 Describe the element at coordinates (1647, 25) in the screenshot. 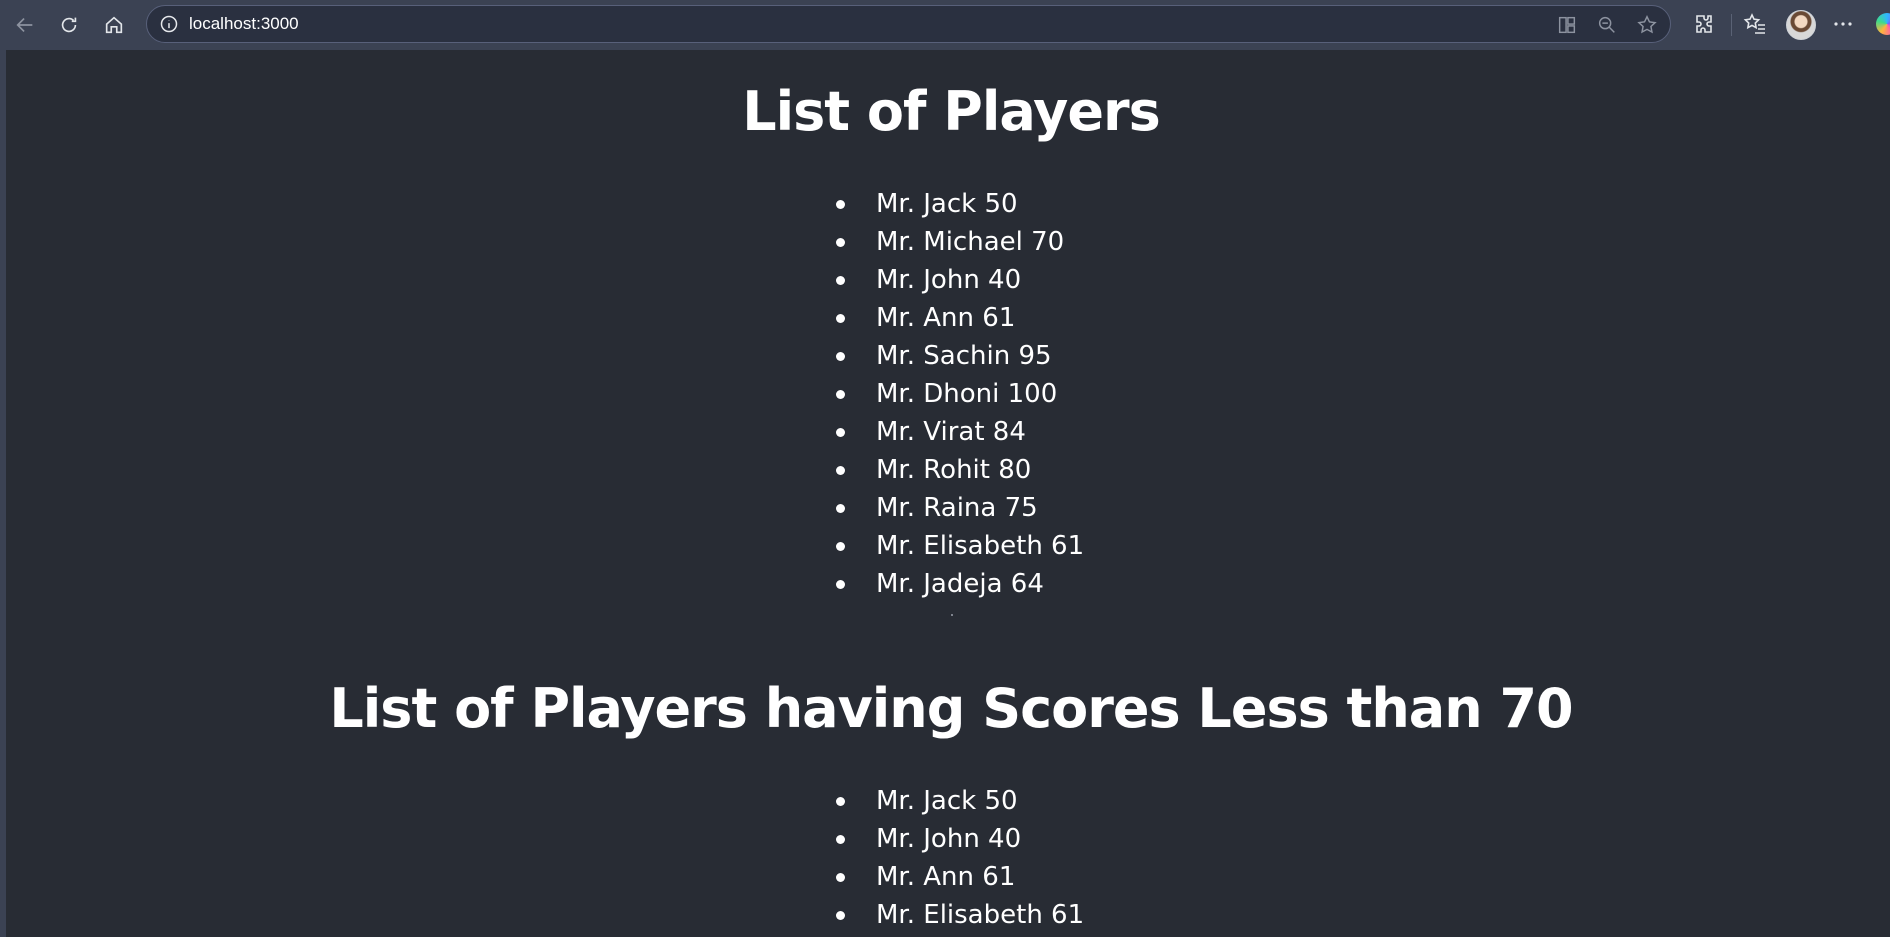

I see `star-icon` at that location.